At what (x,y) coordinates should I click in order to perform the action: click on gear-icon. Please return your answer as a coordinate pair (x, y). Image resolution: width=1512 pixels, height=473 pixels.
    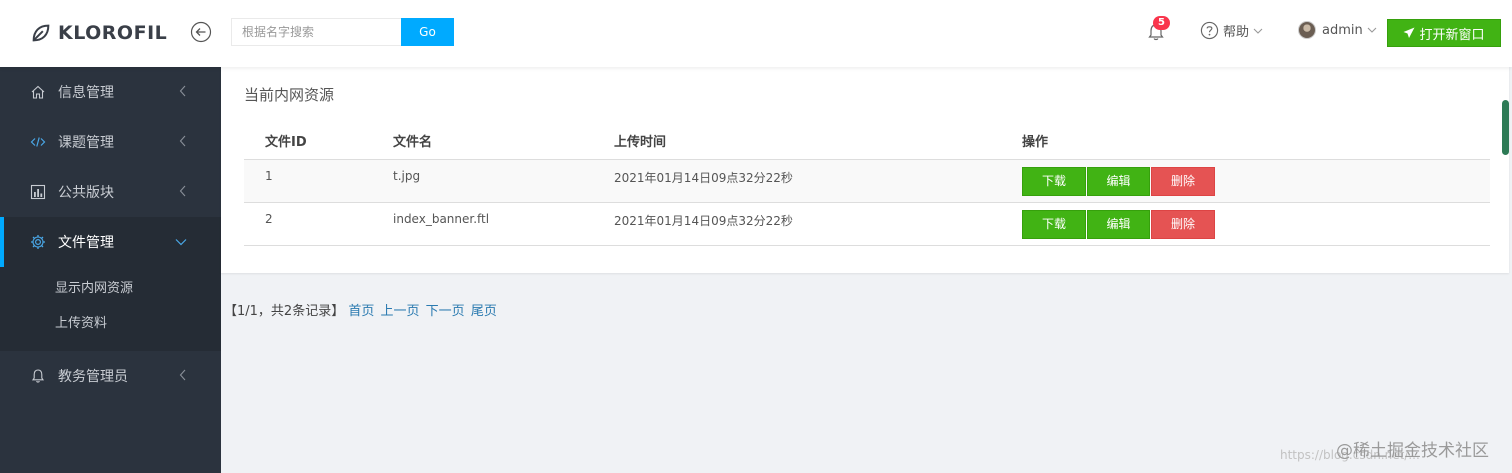
    Looking at the image, I should click on (38, 242).